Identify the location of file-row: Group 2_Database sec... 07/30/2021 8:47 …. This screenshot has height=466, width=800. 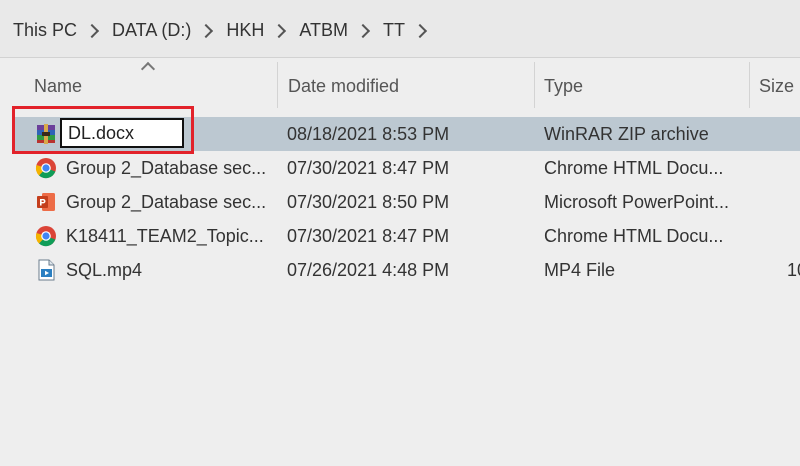
(406, 168).